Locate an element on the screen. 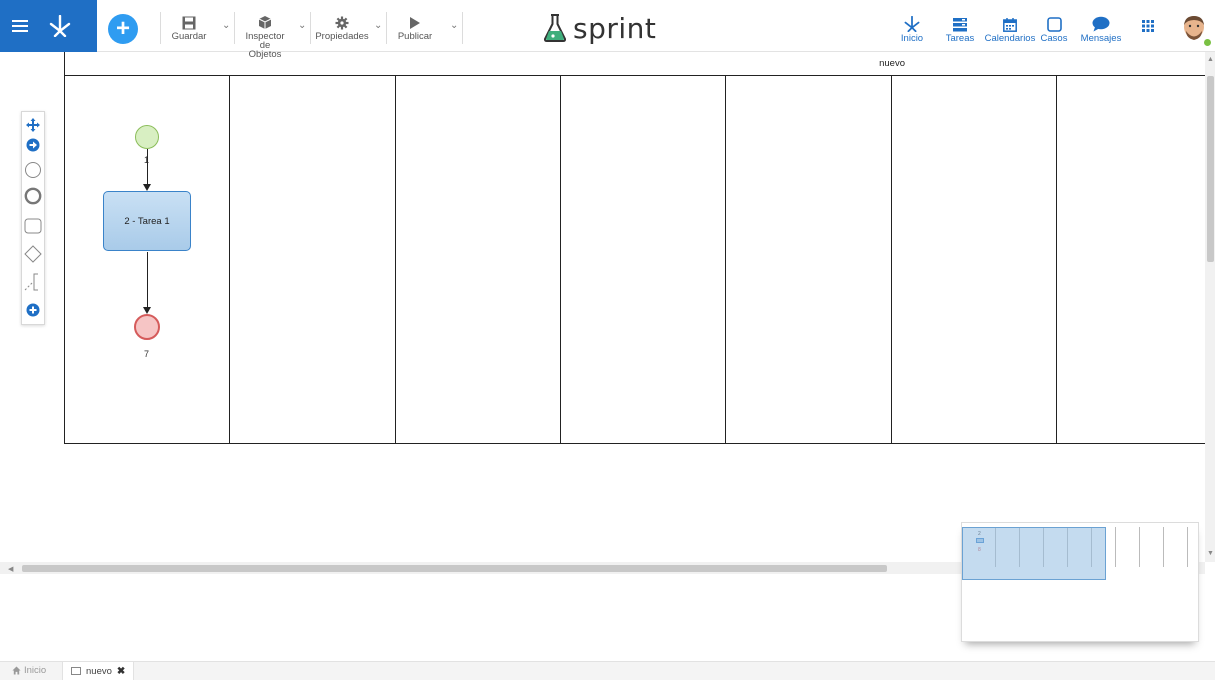 The width and height of the screenshot is (1215, 680). end-event is located at coordinates (147, 327).